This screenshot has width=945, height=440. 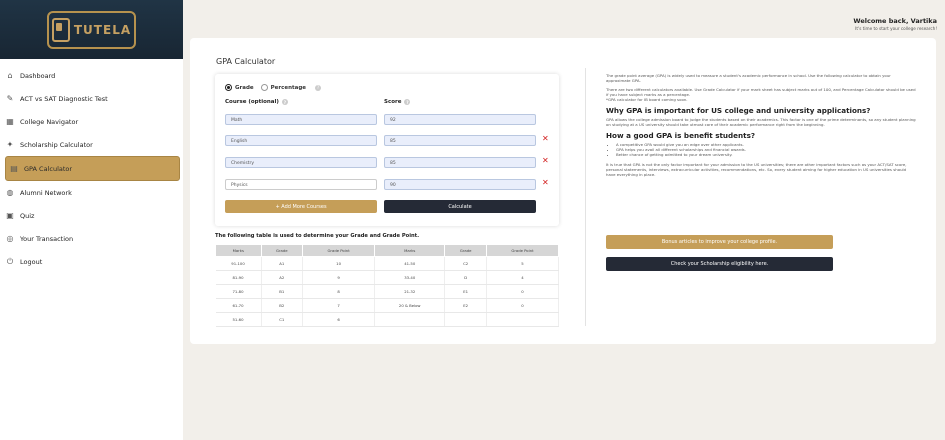 What do you see at coordinates (465, 291) in the screenshot?
I see `table-cell: E1` at bounding box center [465, 291].